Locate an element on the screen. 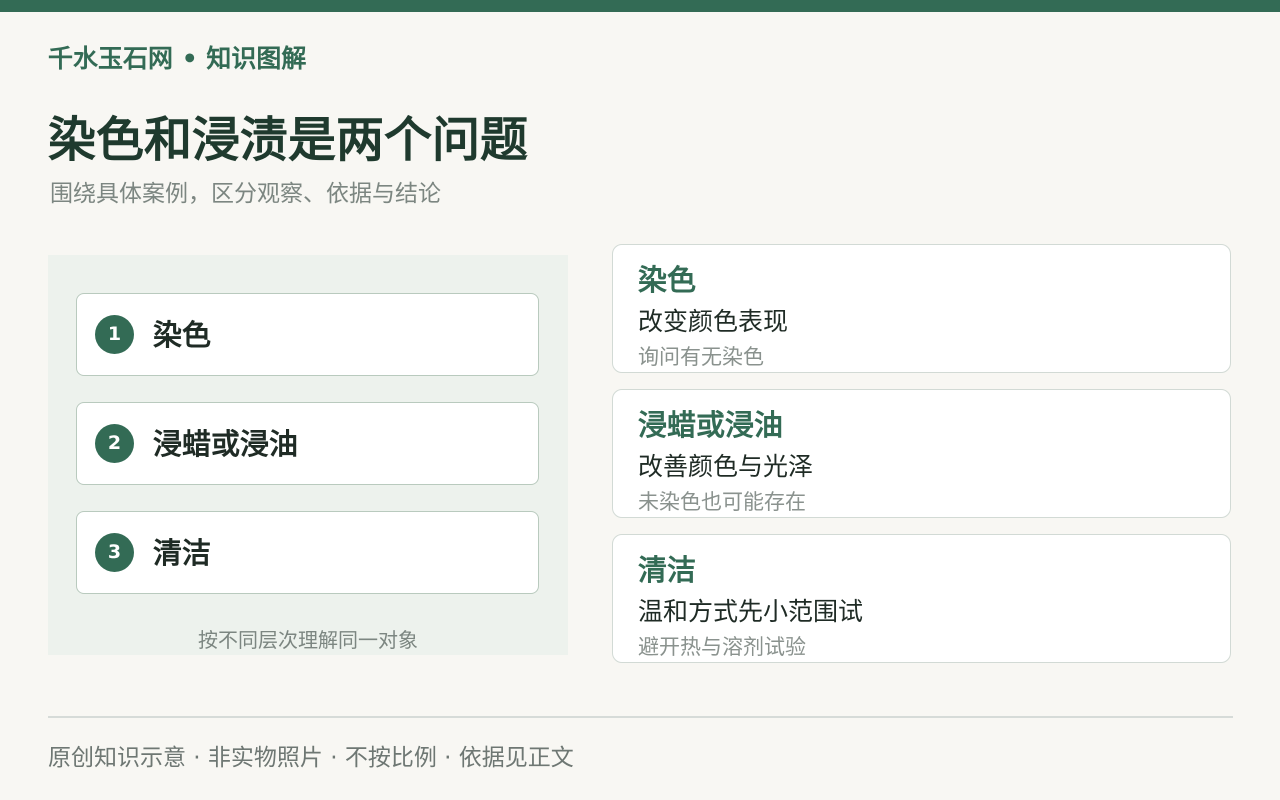  step-label: 清洁 is located at coordinates (182, 553).